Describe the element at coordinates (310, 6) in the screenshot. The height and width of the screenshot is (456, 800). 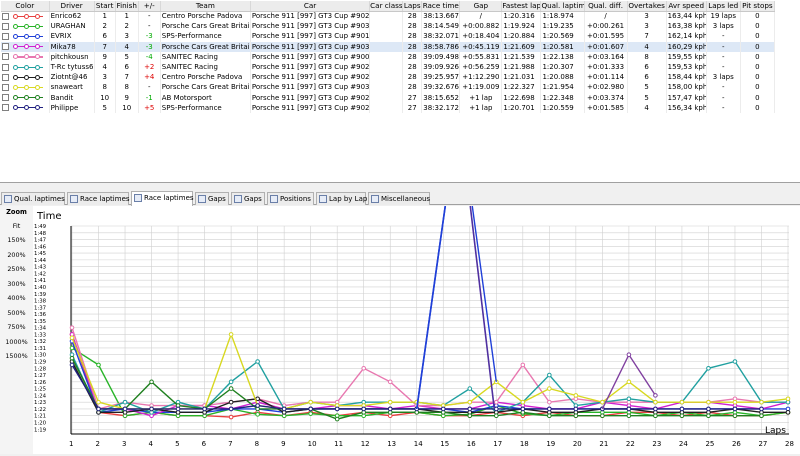
I see `column-header: Car` at that location.